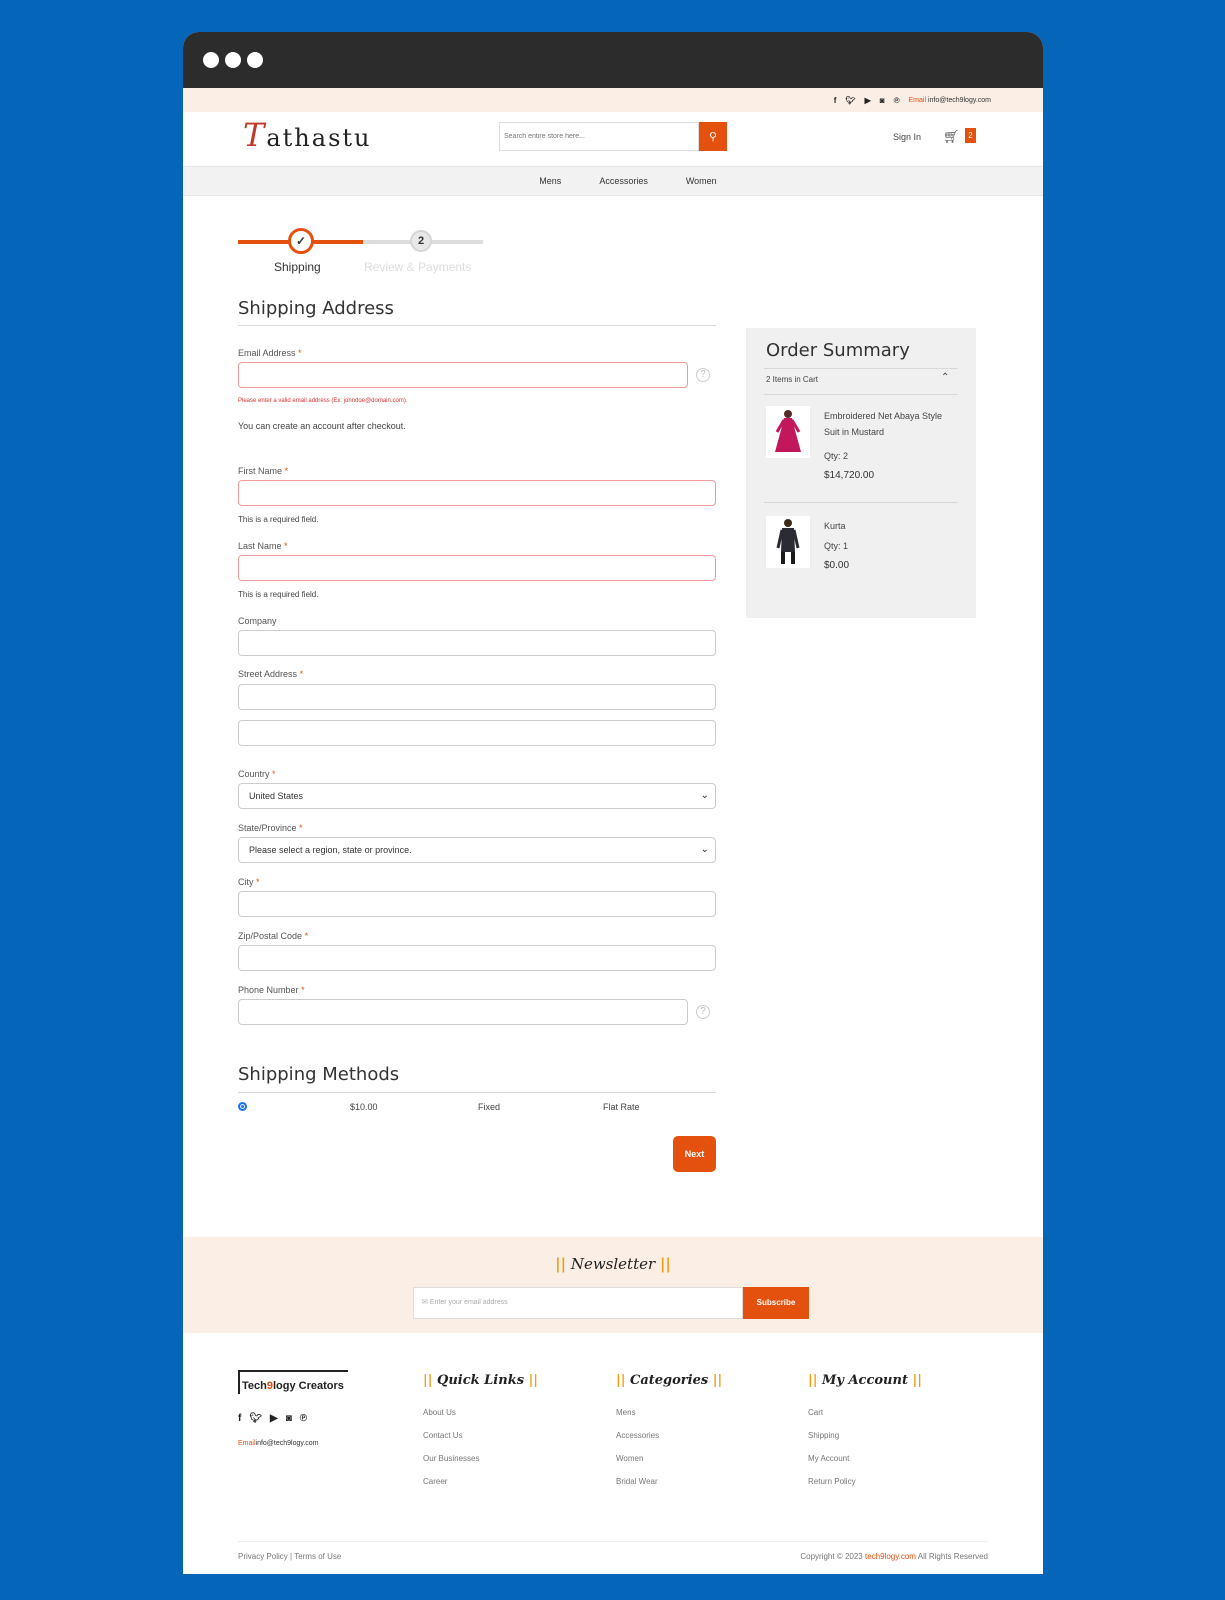 The width and height of the screenshot is (1225, 1600). What do you see at coordinates (317, 1556) in the screenshot?
I see `terms-of-use-link: Terms of Use` at bounding box center [317, 1556].